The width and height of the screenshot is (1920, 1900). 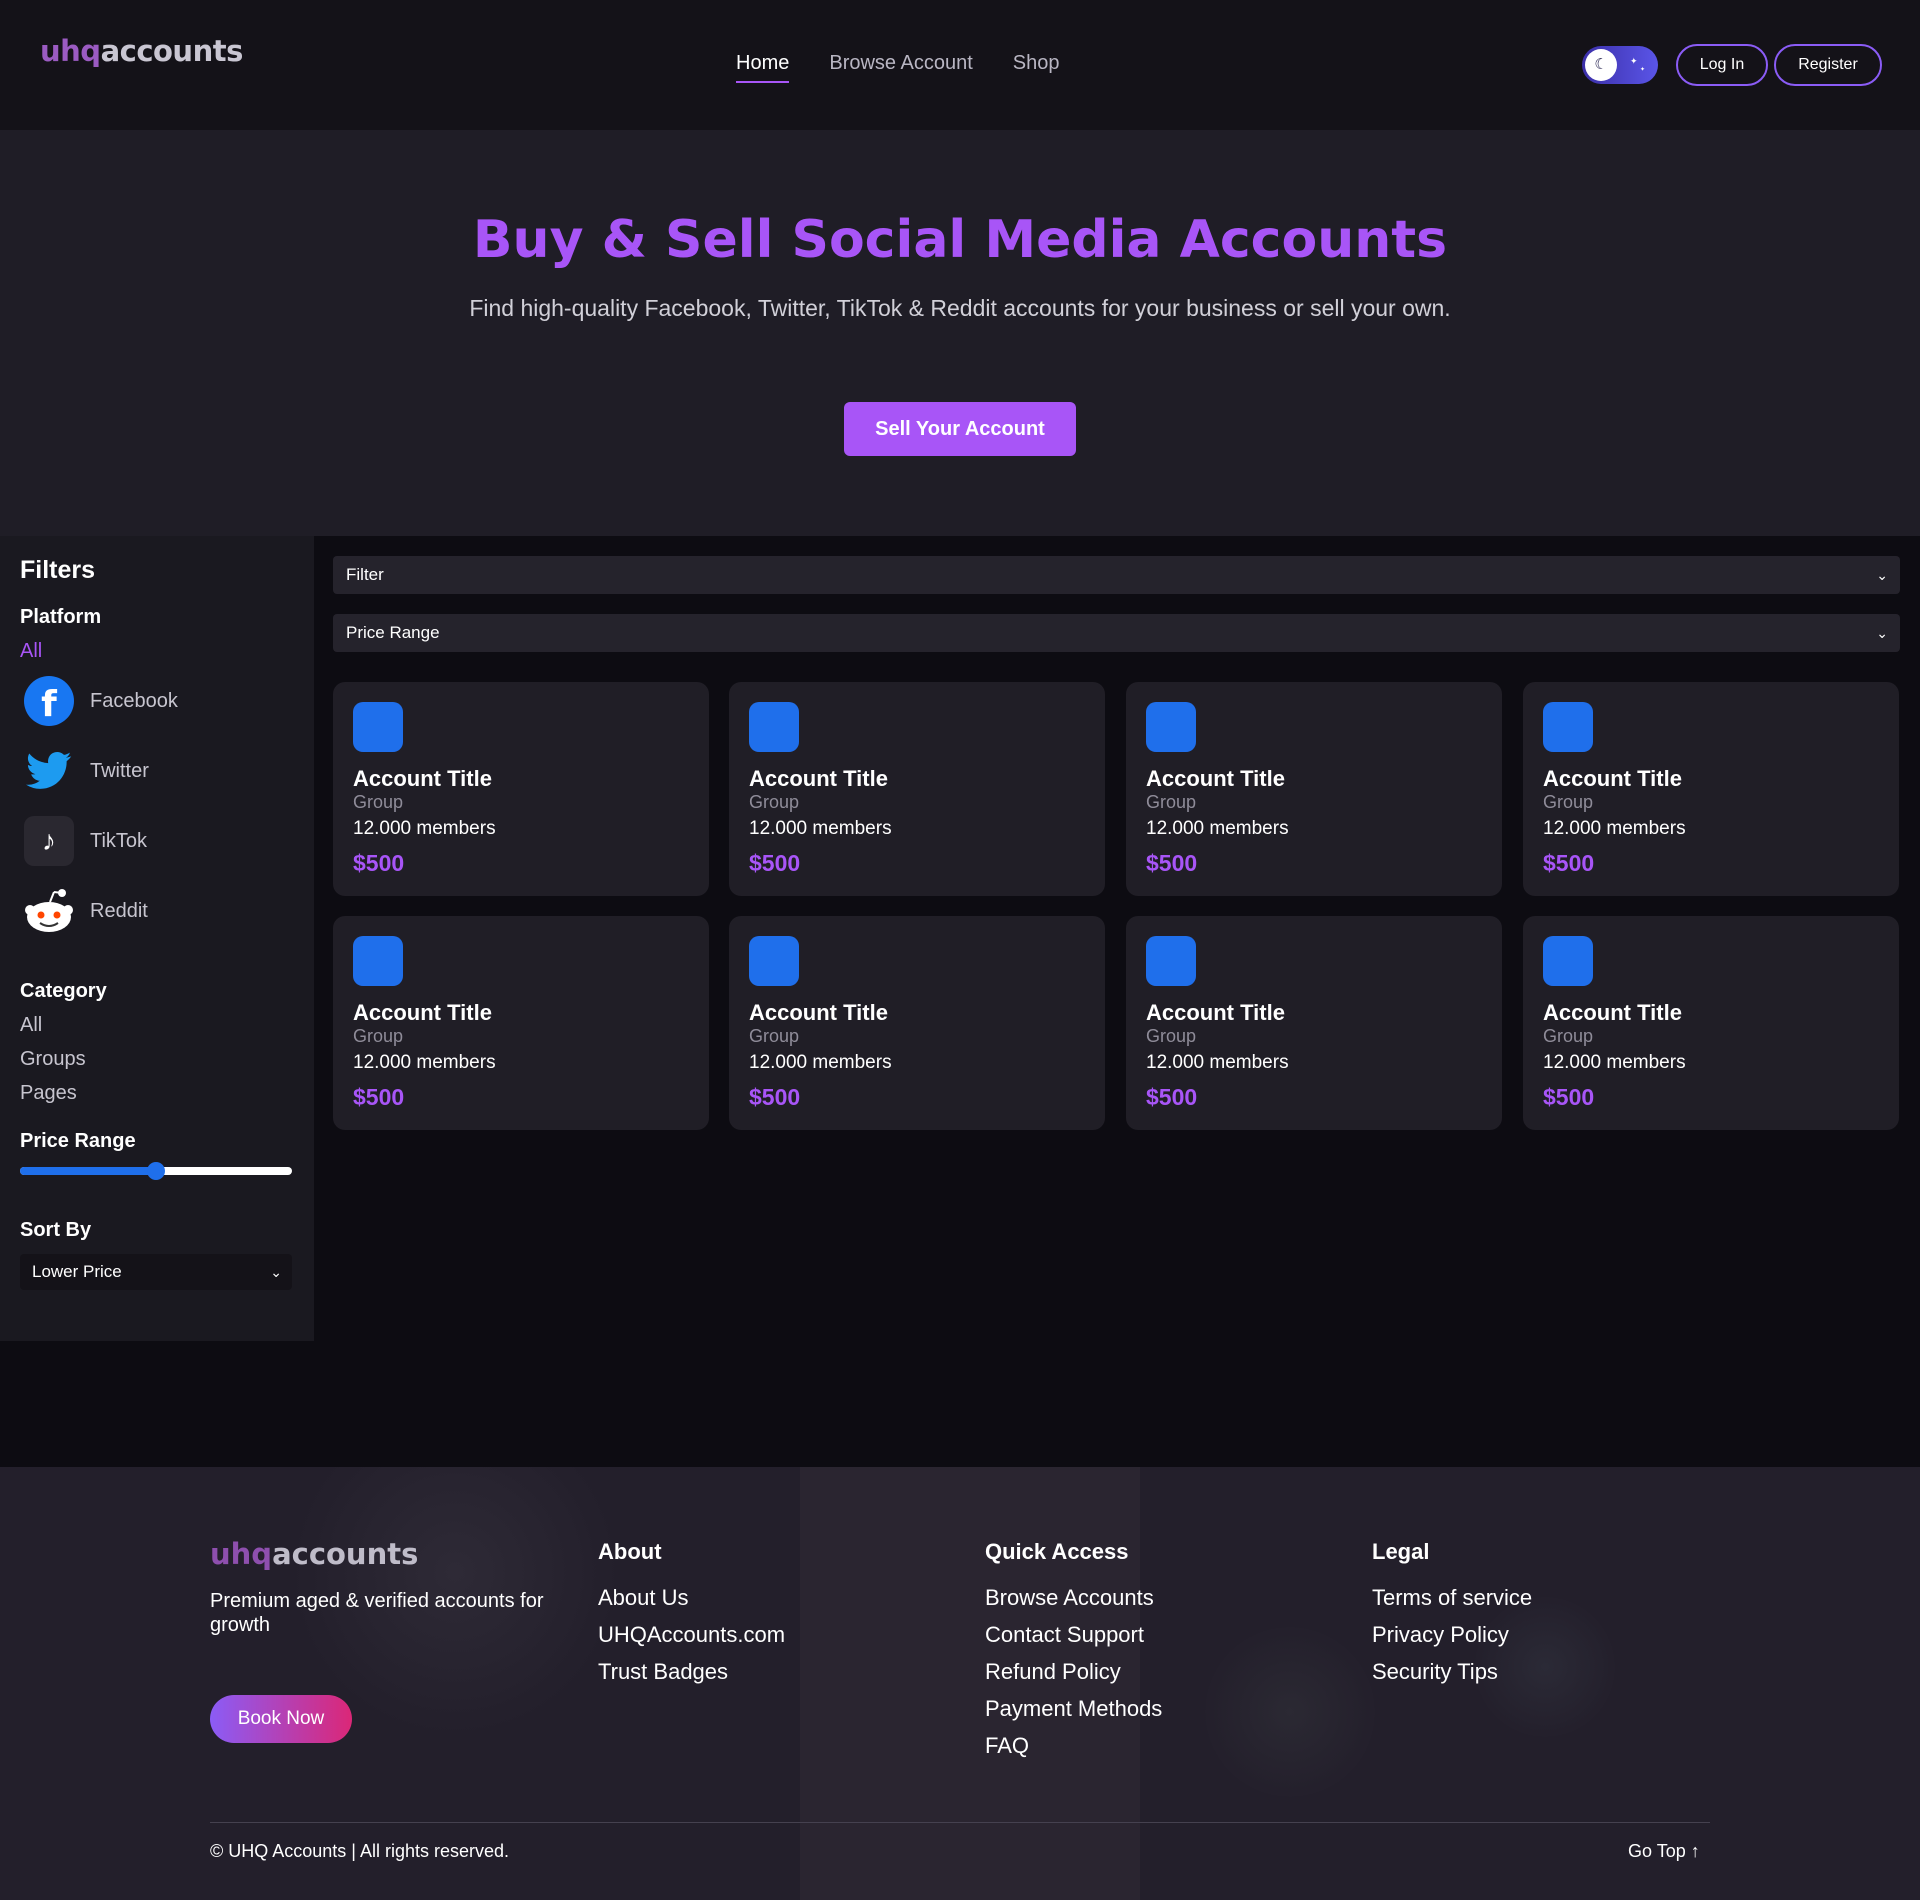 I want to click on chevron-down-icon: ⌄, so click(x=1882, y=633).